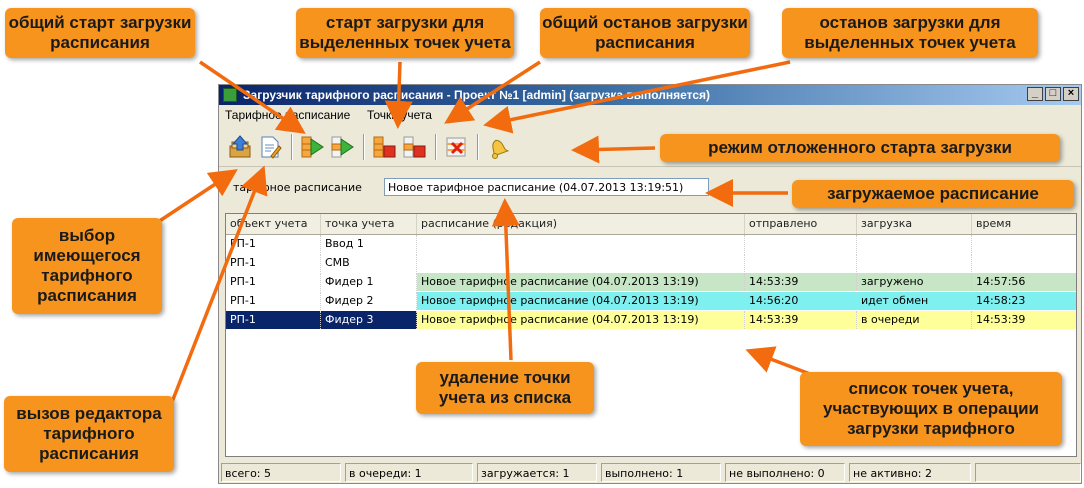 The image size is (1084, 488). I want to click on minimize-button: _, so click(1035, 94).